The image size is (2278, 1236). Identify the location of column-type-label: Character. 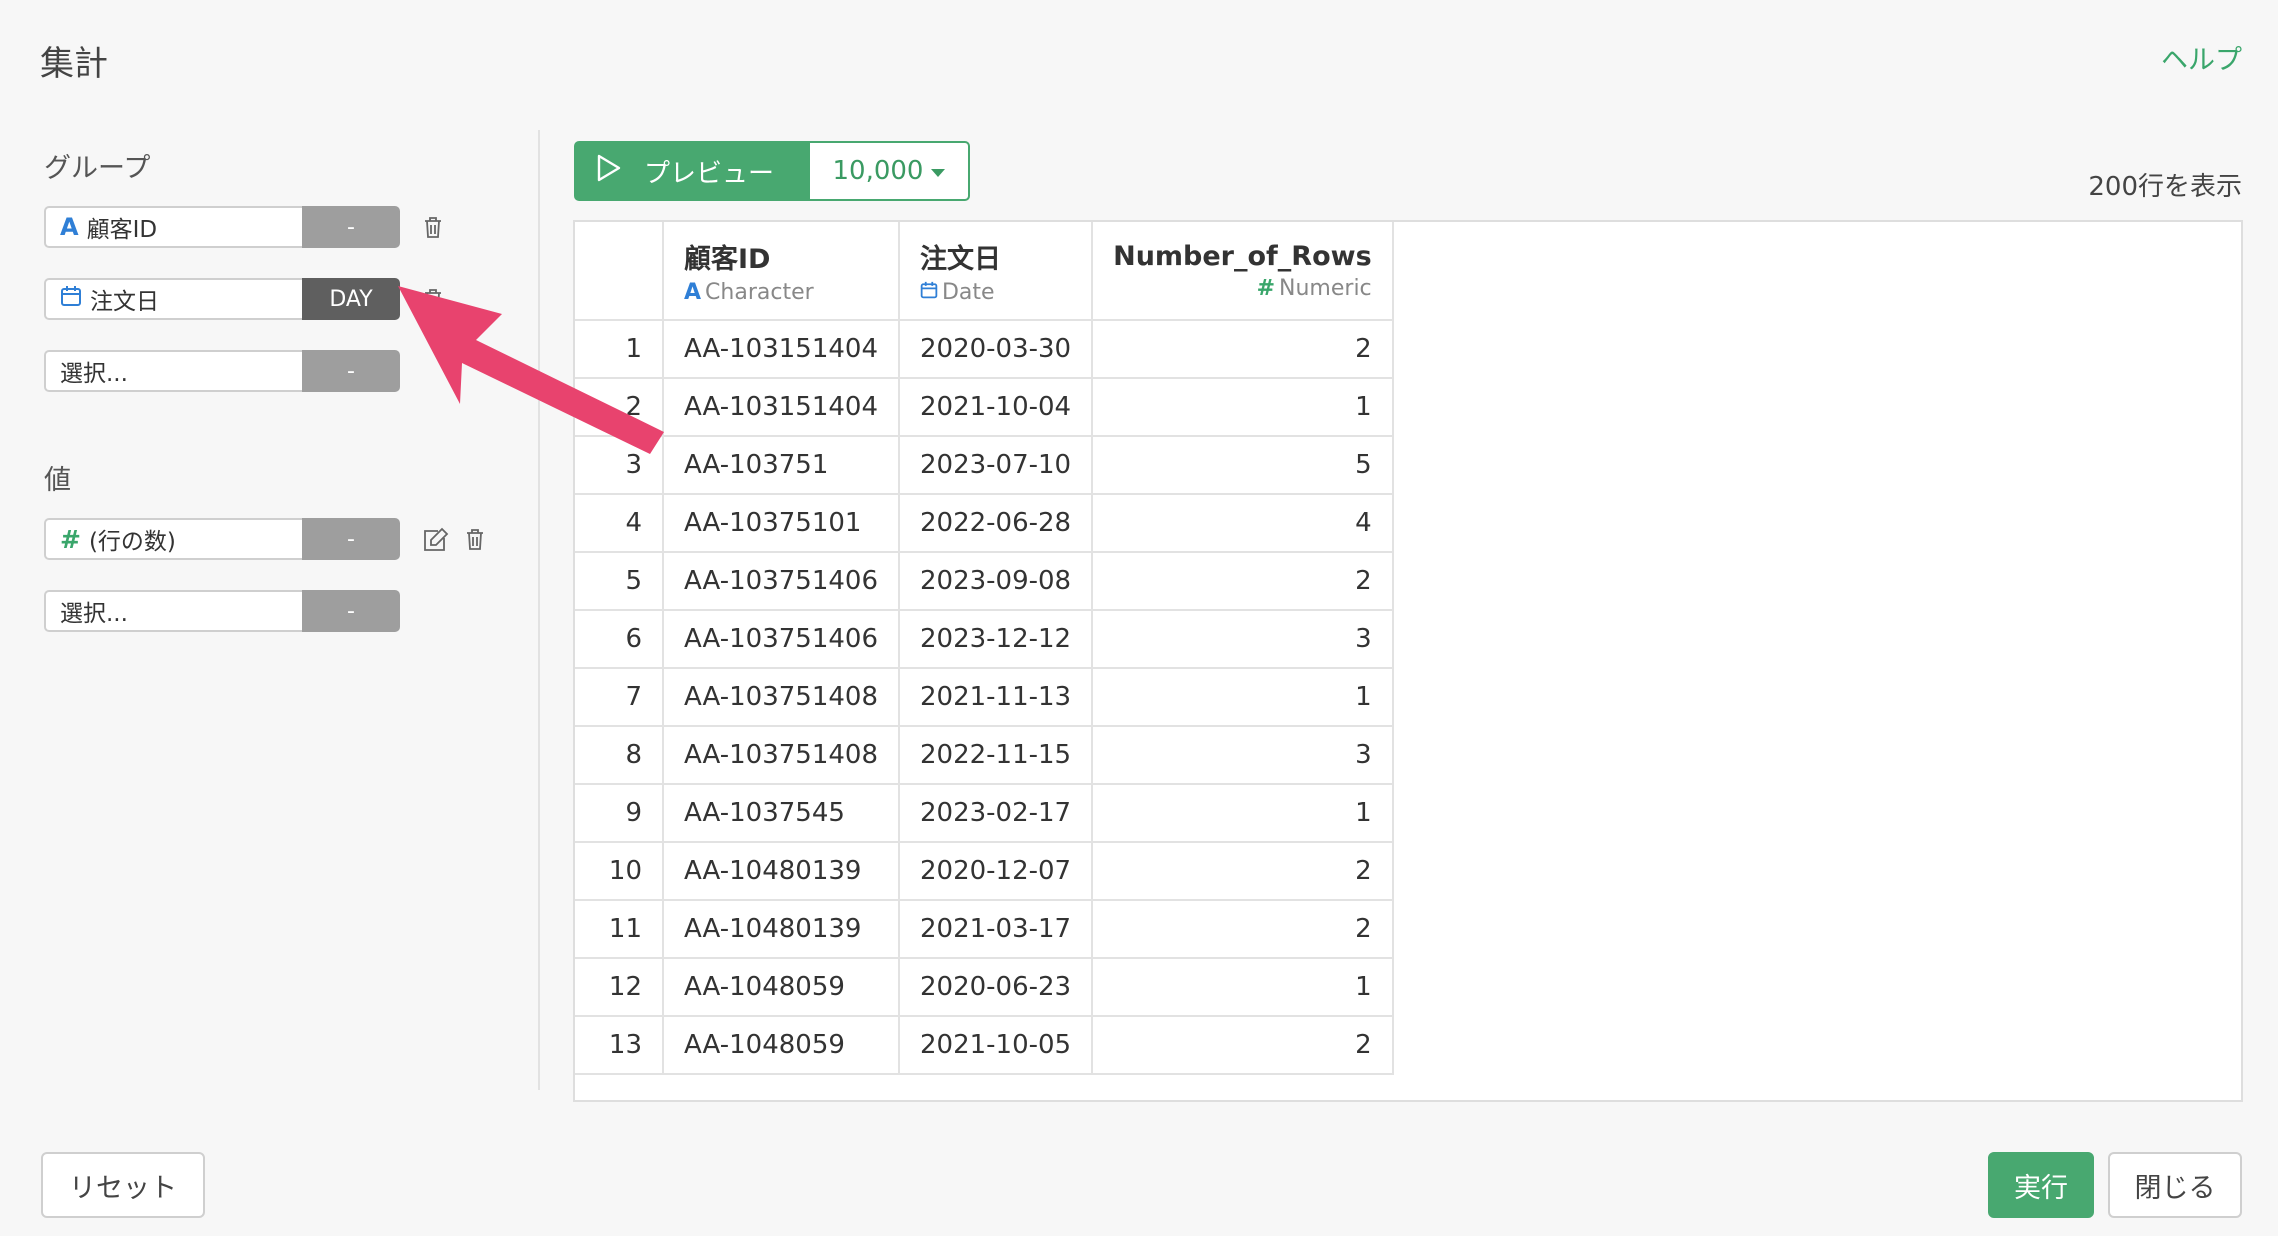
(759, 292).